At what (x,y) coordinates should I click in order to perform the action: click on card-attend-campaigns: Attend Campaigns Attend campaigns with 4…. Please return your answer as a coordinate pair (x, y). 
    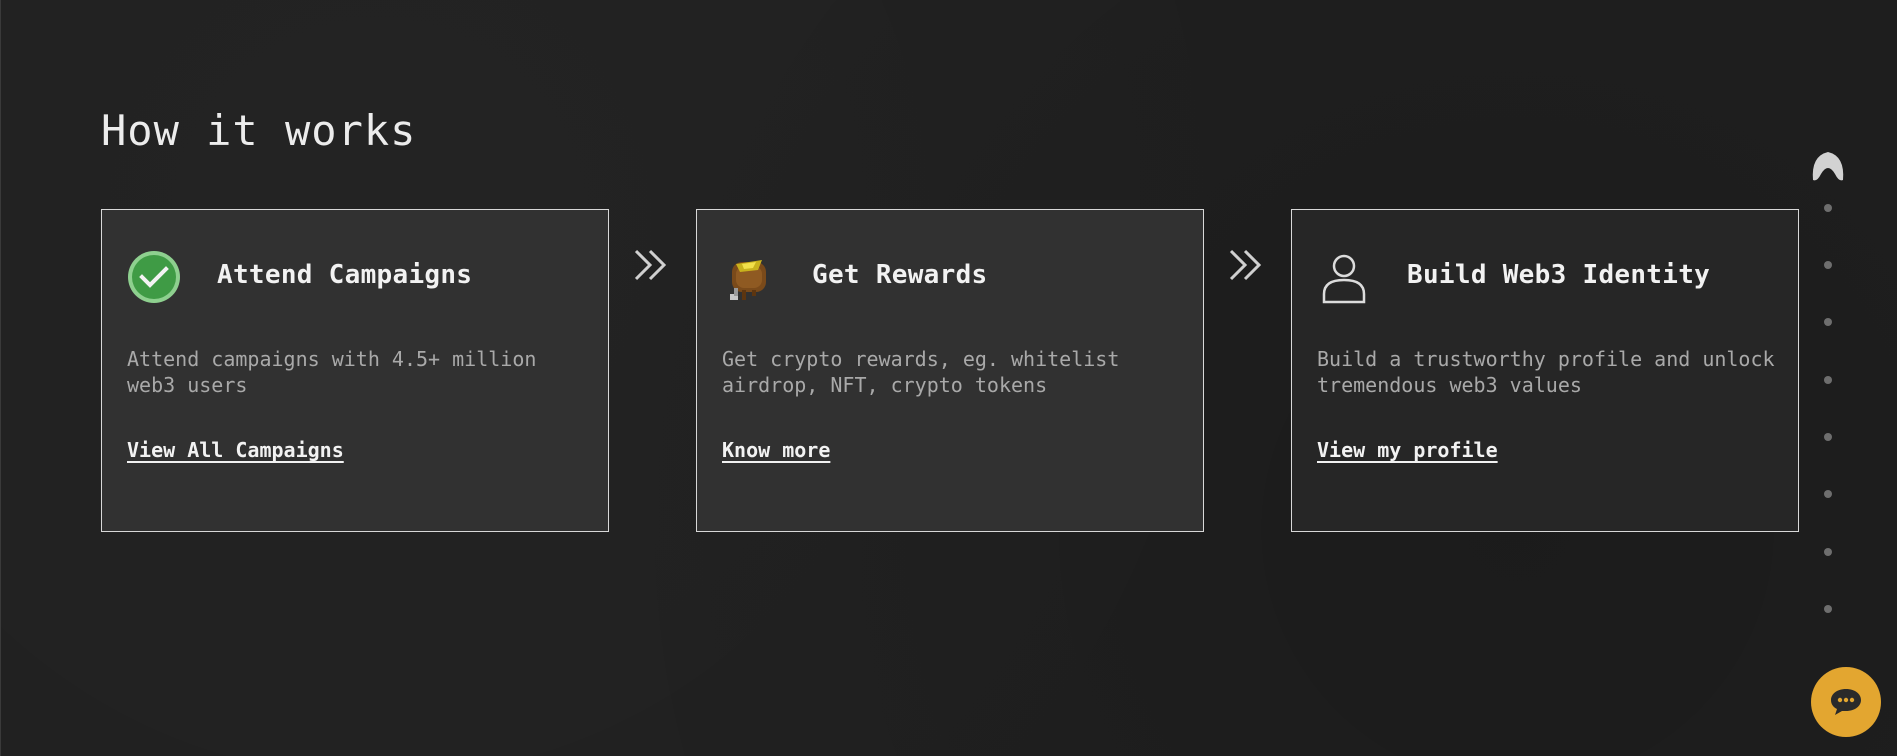
    Looking at the image, I should click on (355, 370).